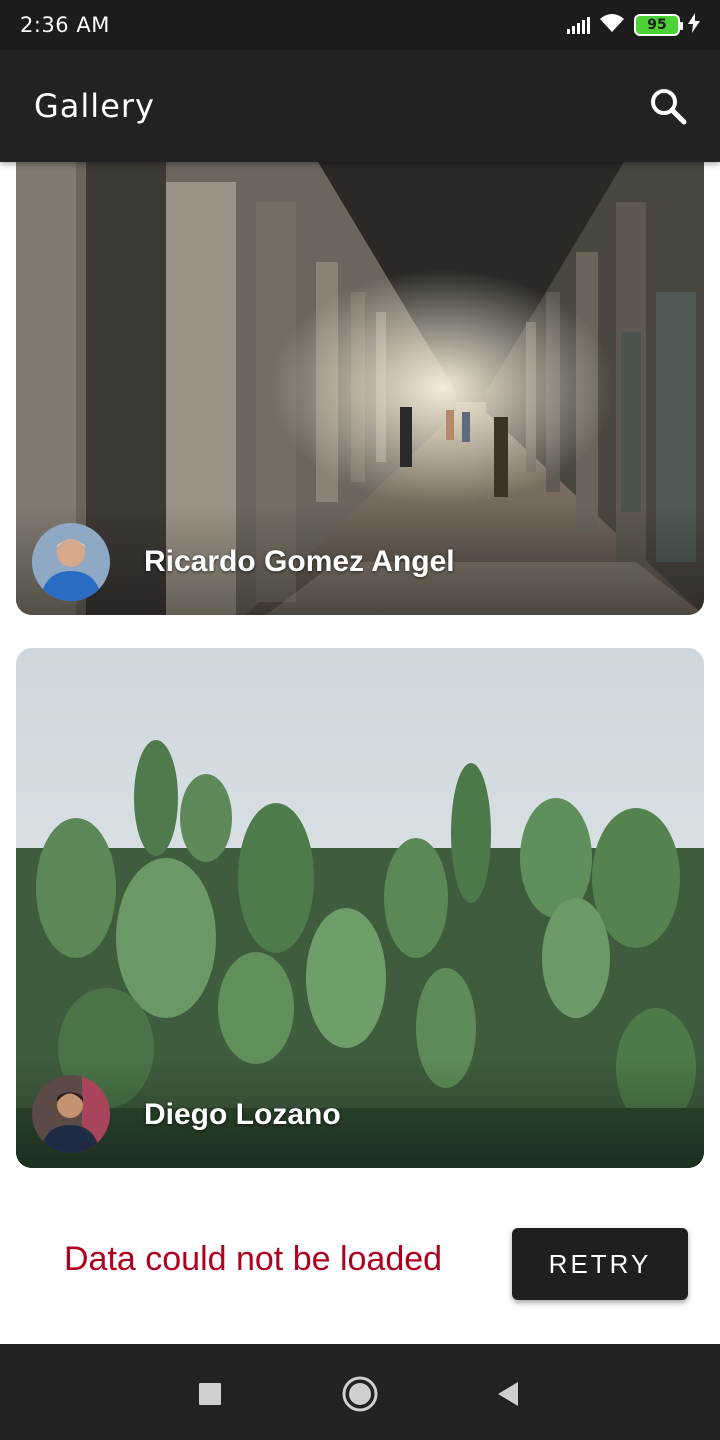  Describe the element at coordinates (253, 1259) in the screenshot. I see `error-message: Data could not be loaded` at that location.